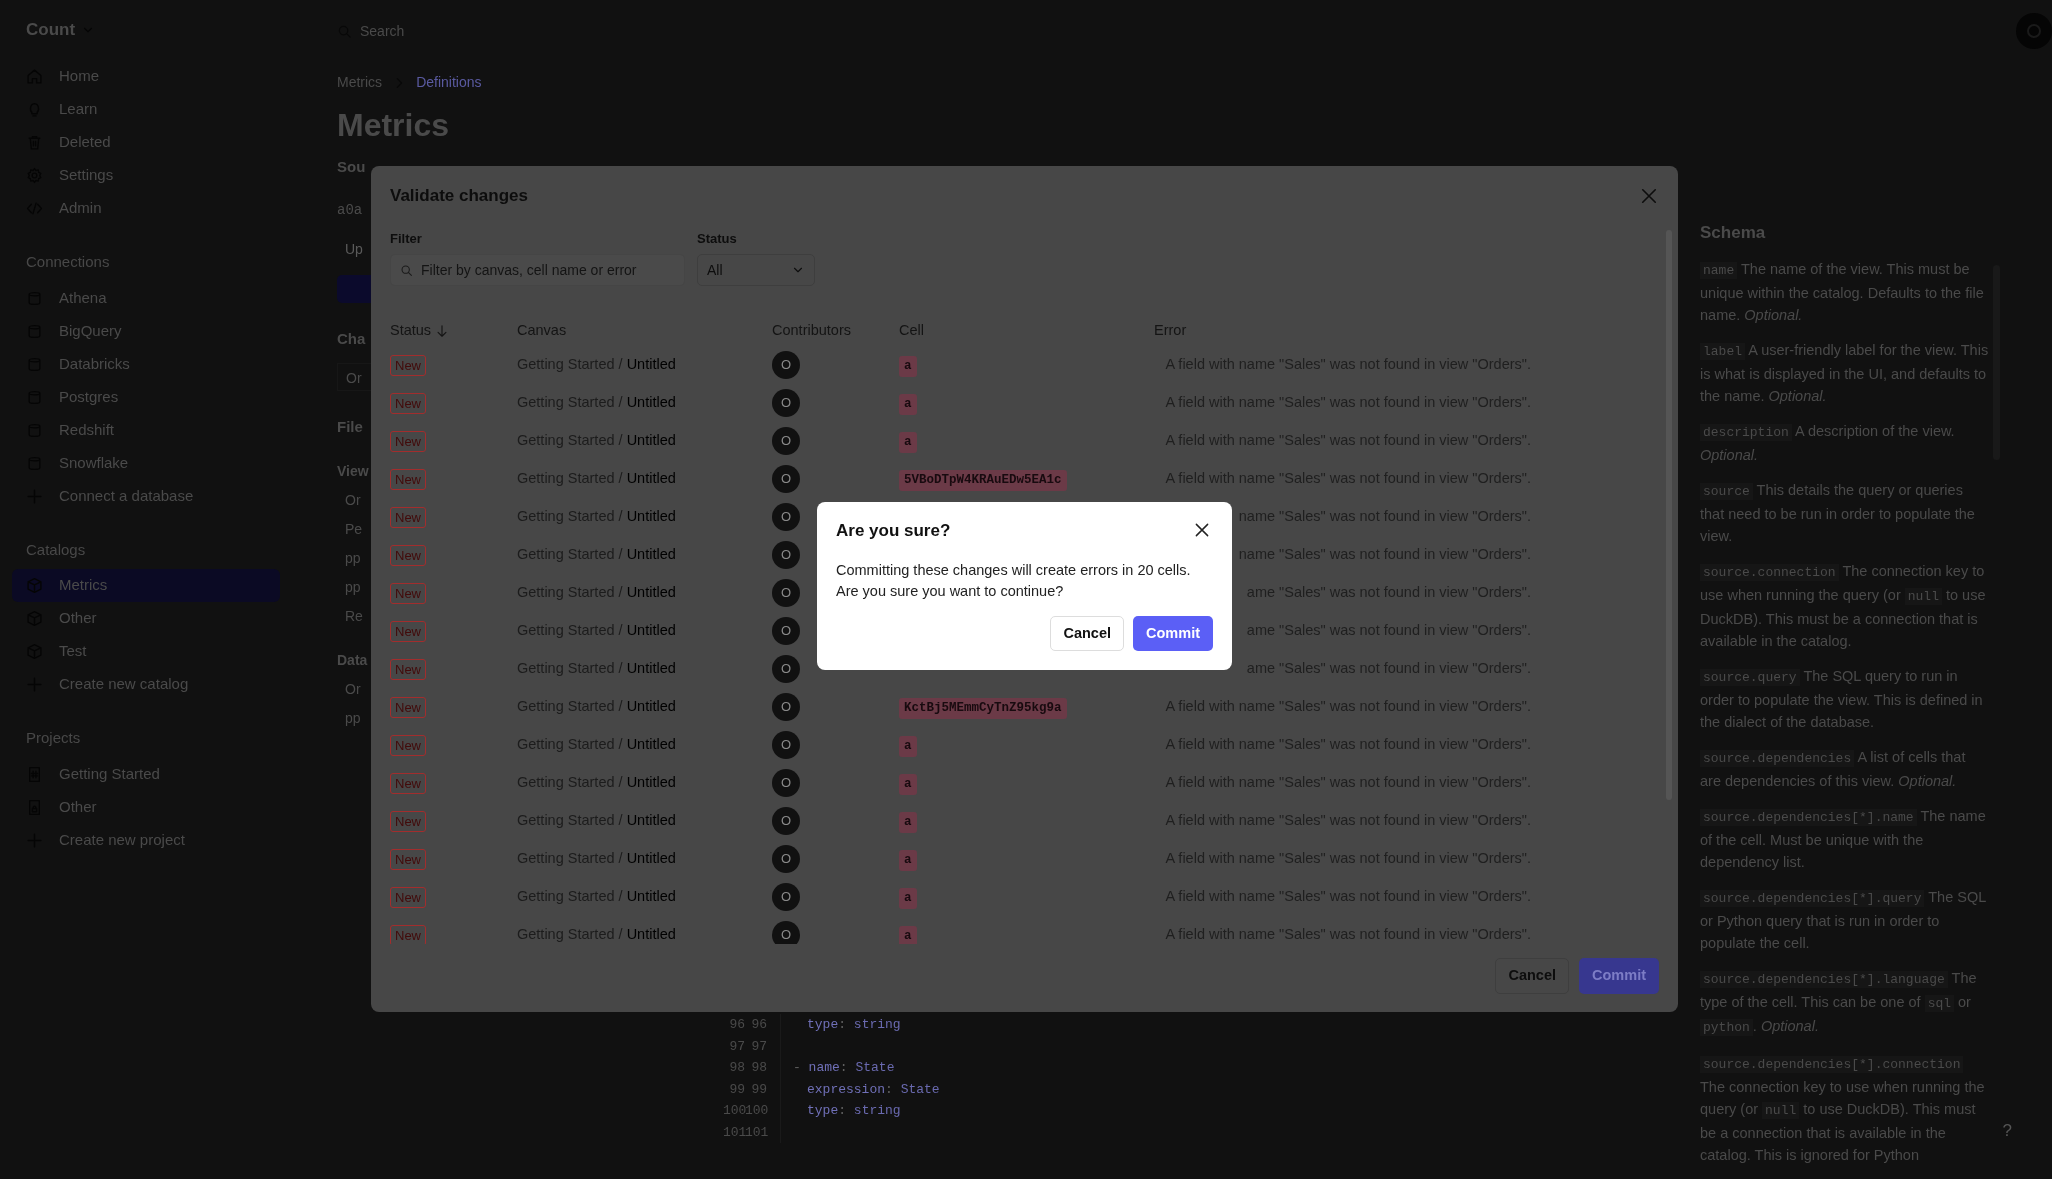  Describe the element at coordinates (893, 531) in the screenshot. I see `dialog-title: Are you sure?` at that location.